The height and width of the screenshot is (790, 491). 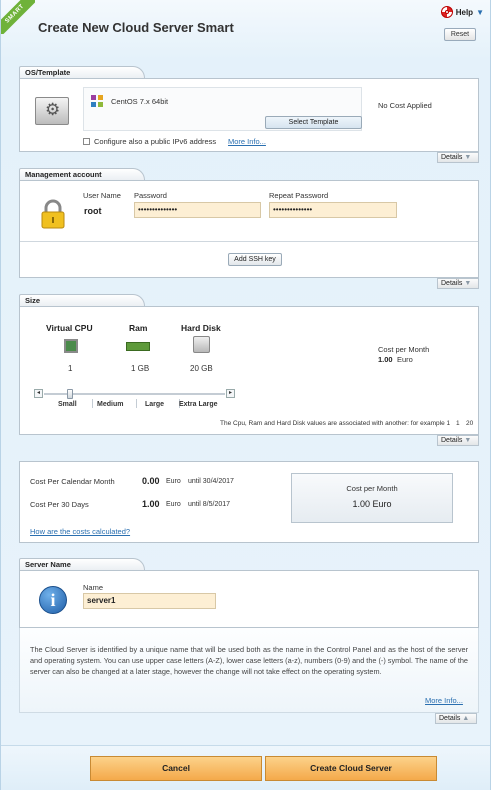 What do you see at coordinates (151, 481) in the screenshot?
I see `cost-calendar-value: 0.00` at bounding box center [151, 481].